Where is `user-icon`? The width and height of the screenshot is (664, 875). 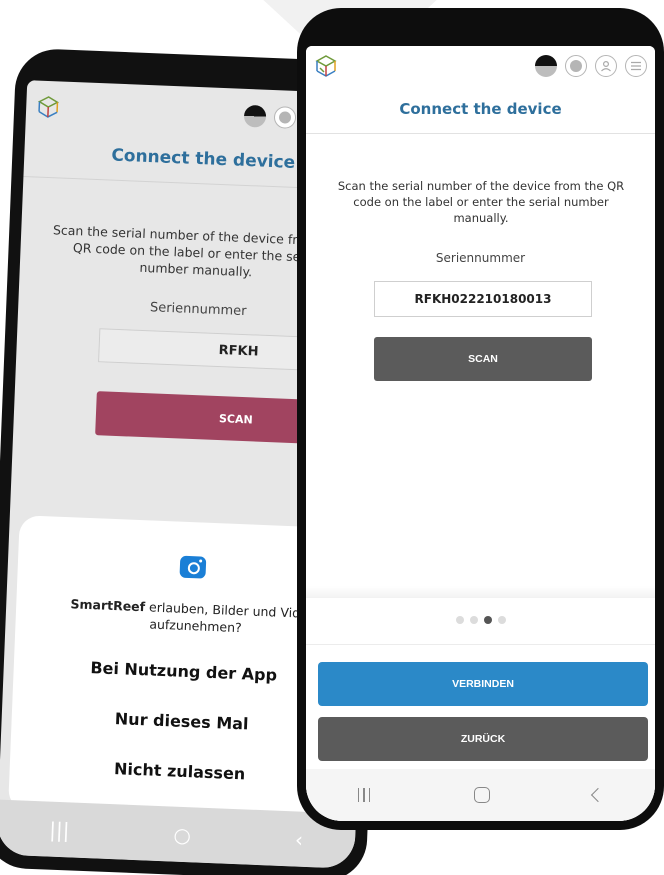
user-icon is located at coordinates (606, 66).